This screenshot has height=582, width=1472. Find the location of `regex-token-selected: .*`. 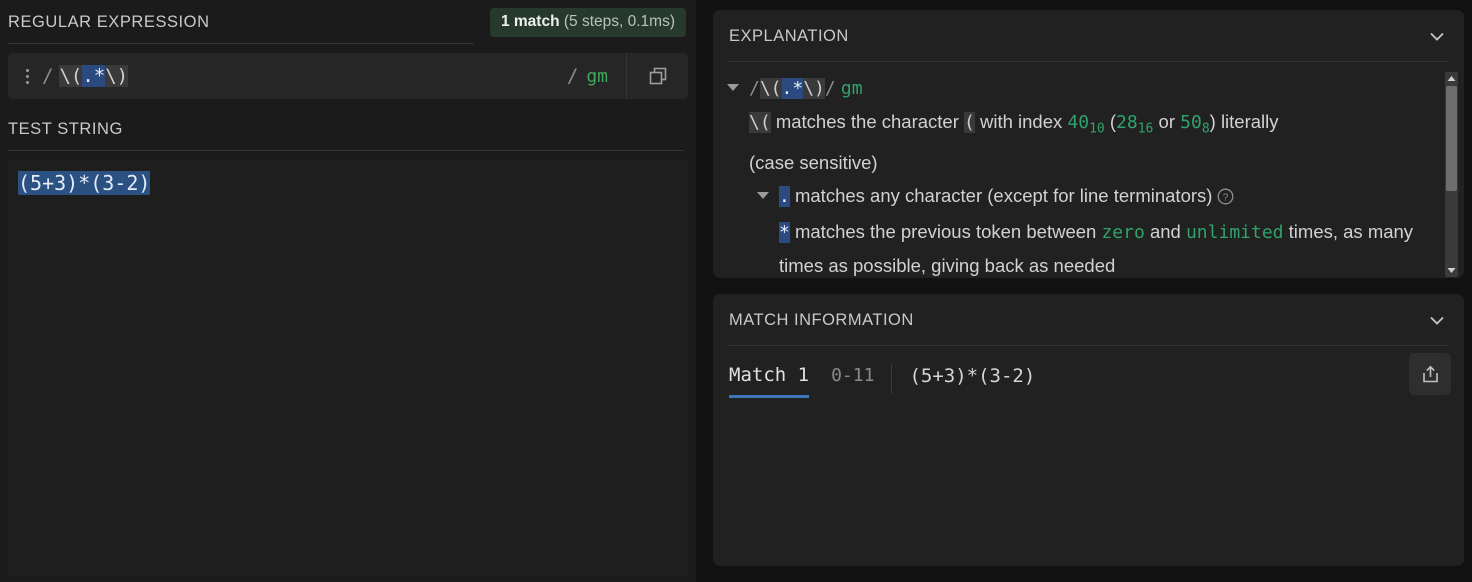

regex-token-selected: .* is located at coordinates (94, 76).